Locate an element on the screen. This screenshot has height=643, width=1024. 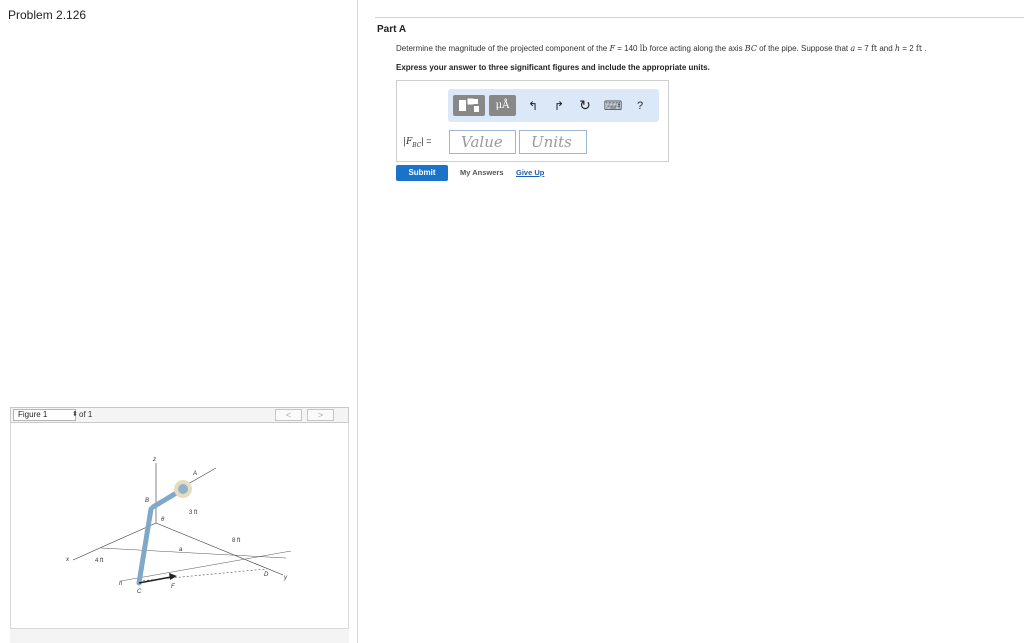
label-c: C is located at coordinates (139, 592).